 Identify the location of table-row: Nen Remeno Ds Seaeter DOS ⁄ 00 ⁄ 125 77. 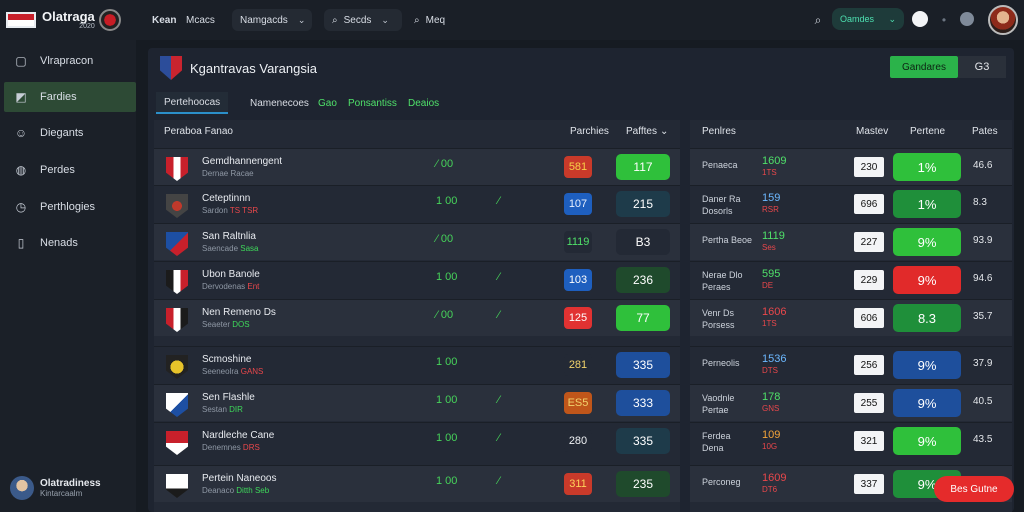
(417, 317).